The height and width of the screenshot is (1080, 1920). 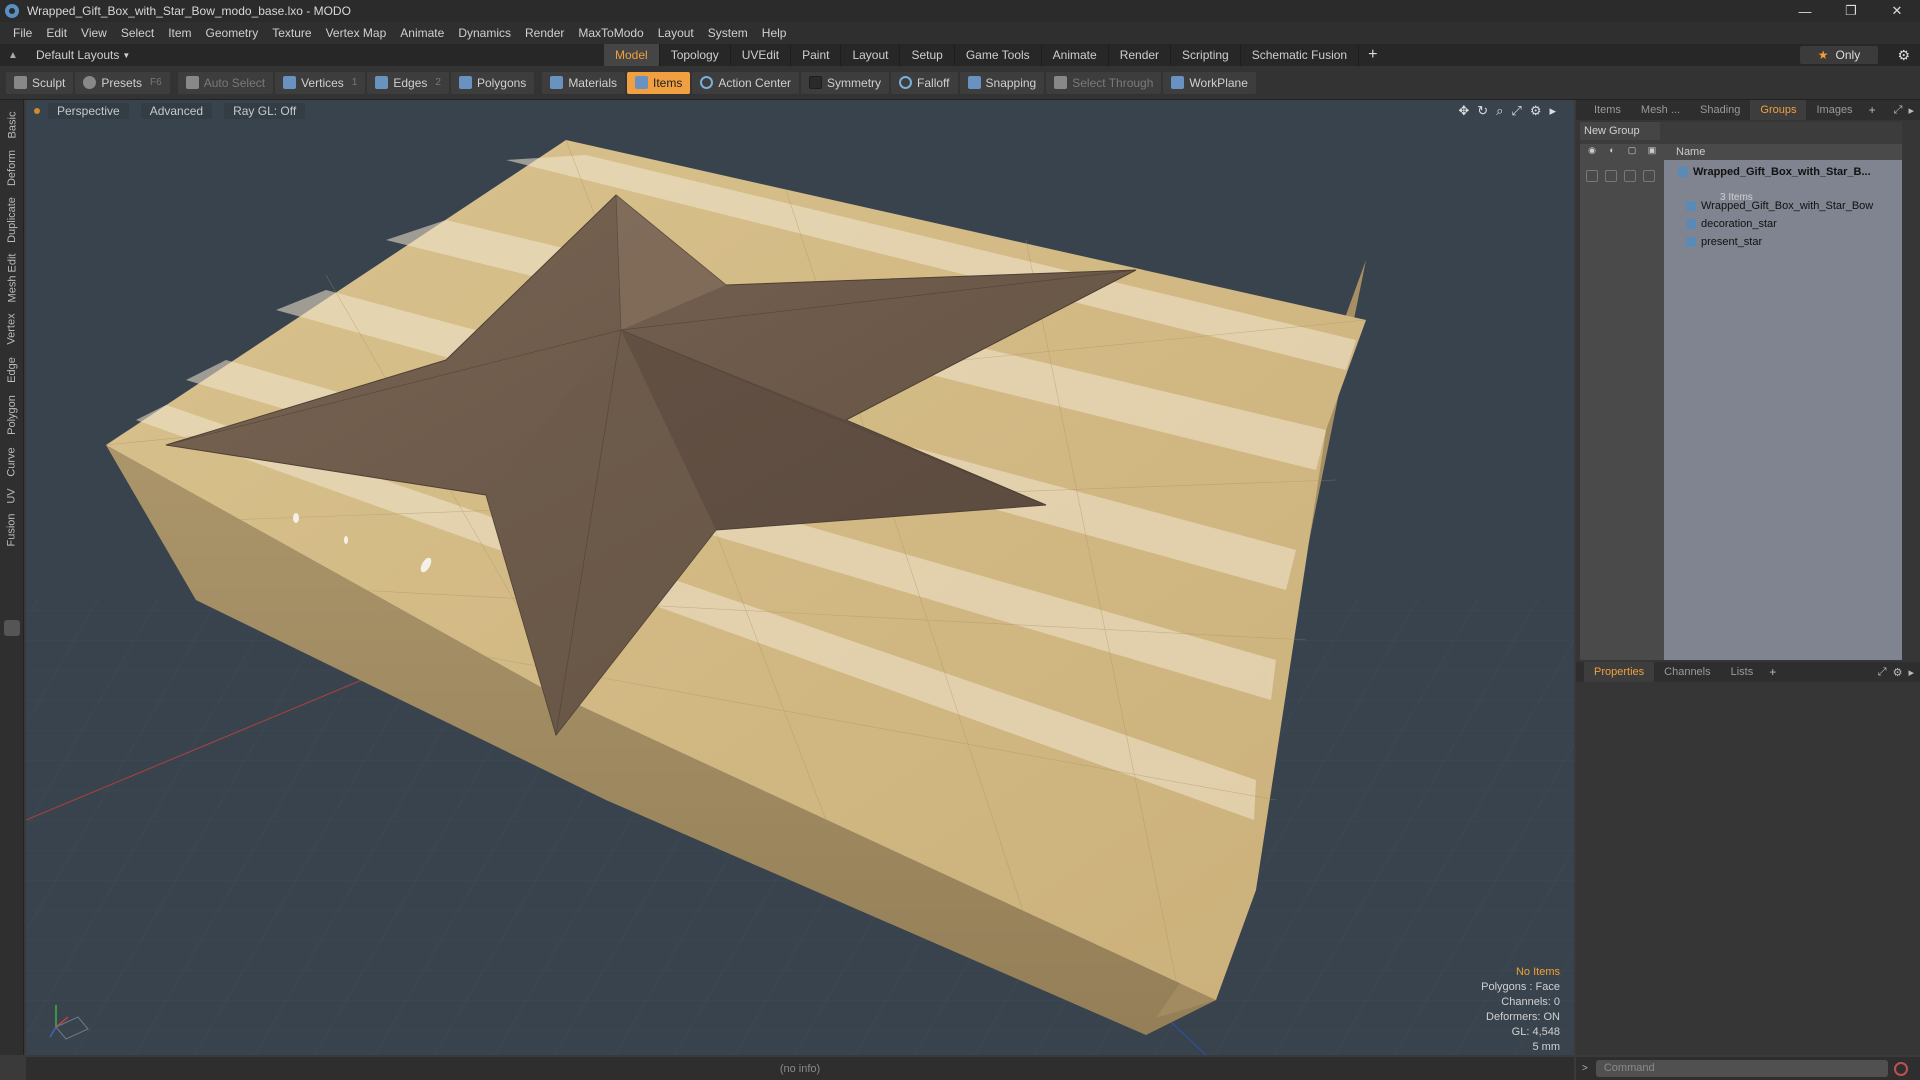 I want to click on auto-select-button: Auto Select, so click(x=225, y=82).